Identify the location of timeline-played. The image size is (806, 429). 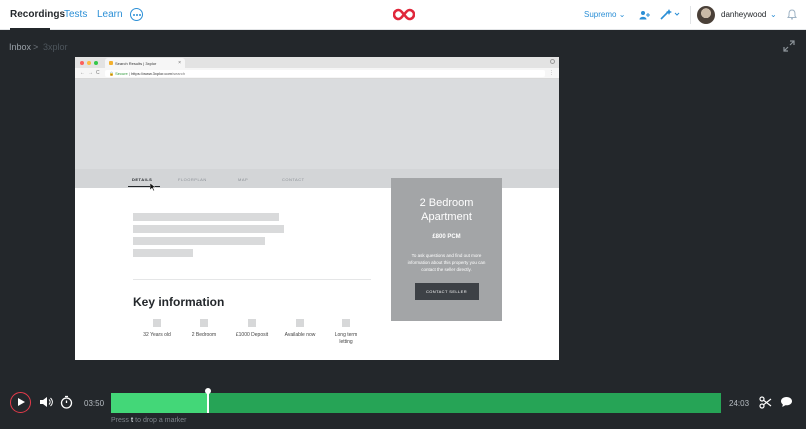
(159, 403).